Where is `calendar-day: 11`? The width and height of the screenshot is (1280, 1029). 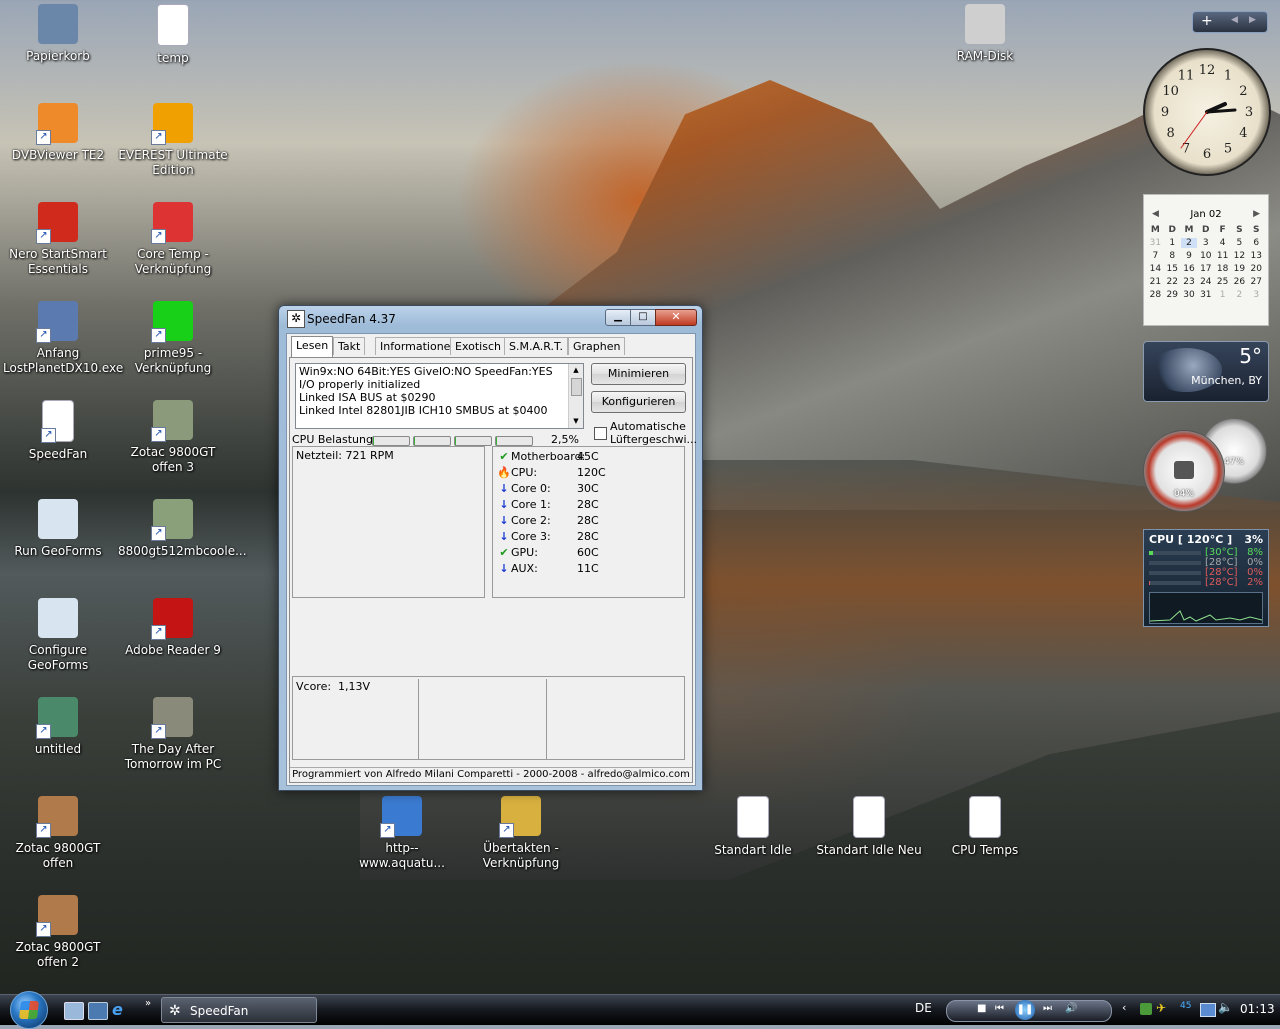
calendar-day: 11 is located at coordinates (1222, 256).